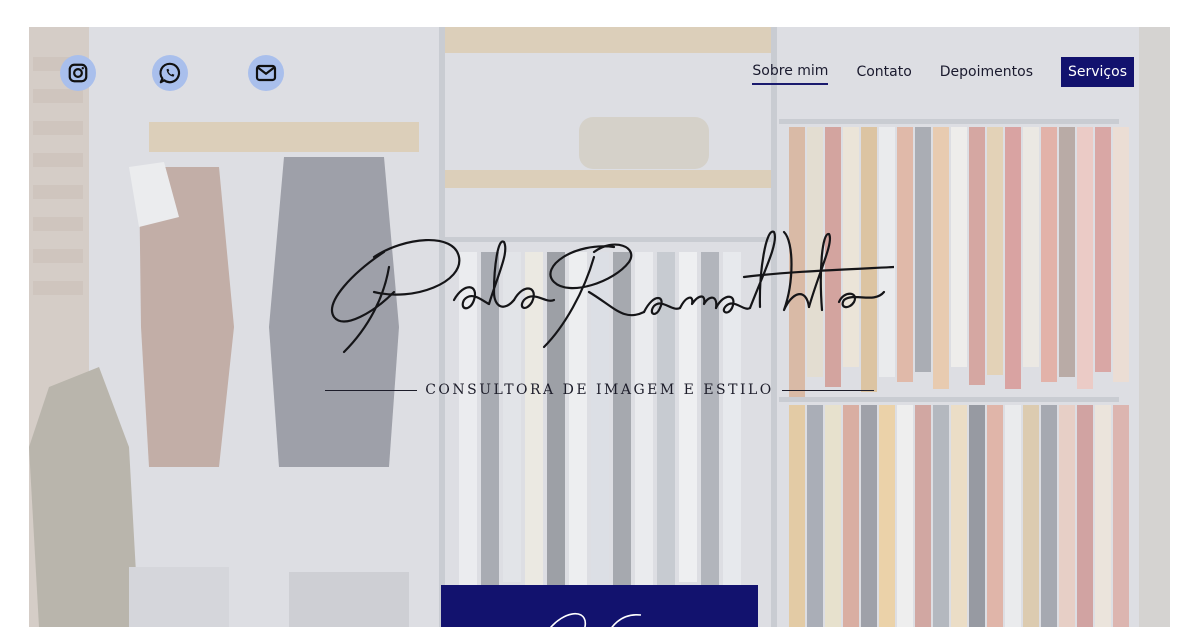 The image size is (1200, 627). Describe the element at coordinates (883, 72) in the screenshot. I see `nav-item-contato: Contato` at that location.